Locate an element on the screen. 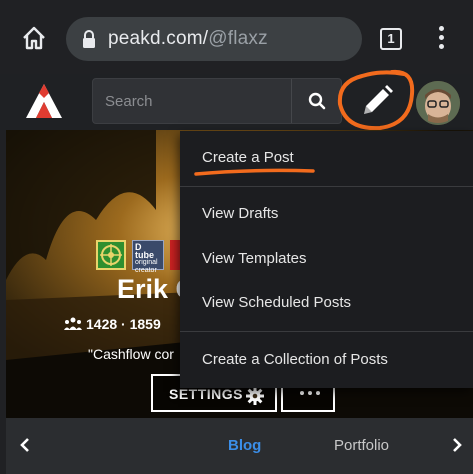 Image resolution: width=473 pixels, height=474 pixels. profile-tab-bar: Blog Portfolio is located at coordinates (239, 446).